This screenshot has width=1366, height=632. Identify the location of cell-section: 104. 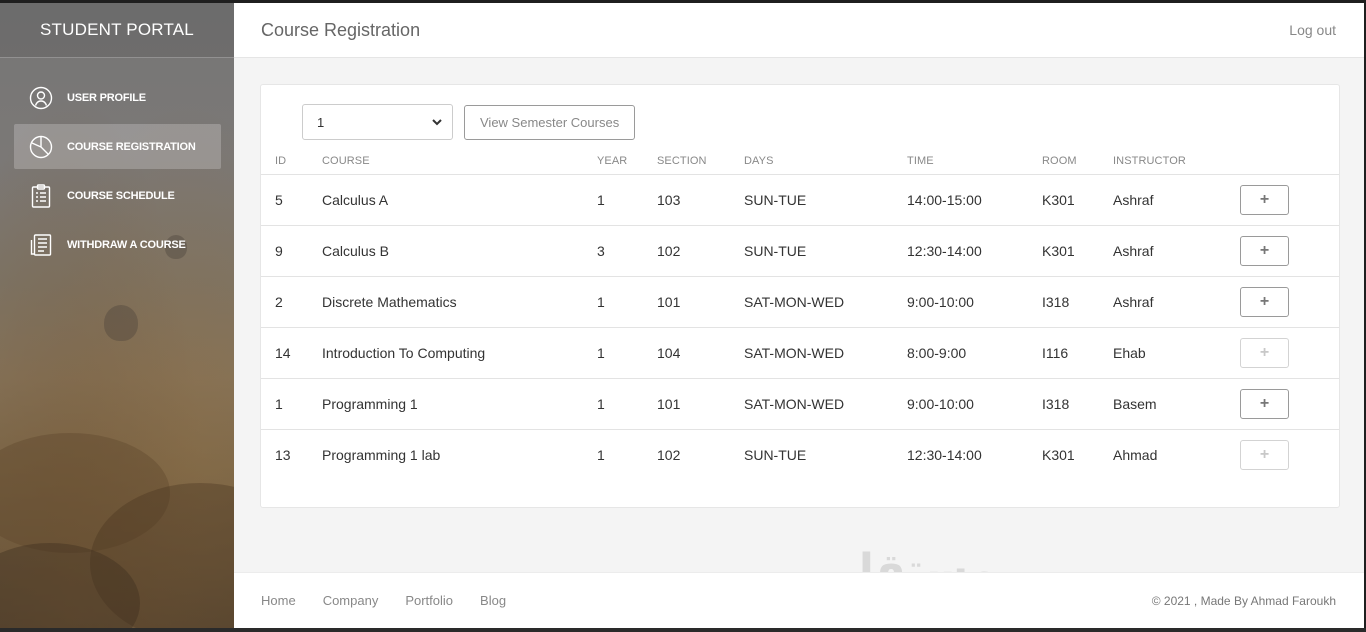
(700, 352).